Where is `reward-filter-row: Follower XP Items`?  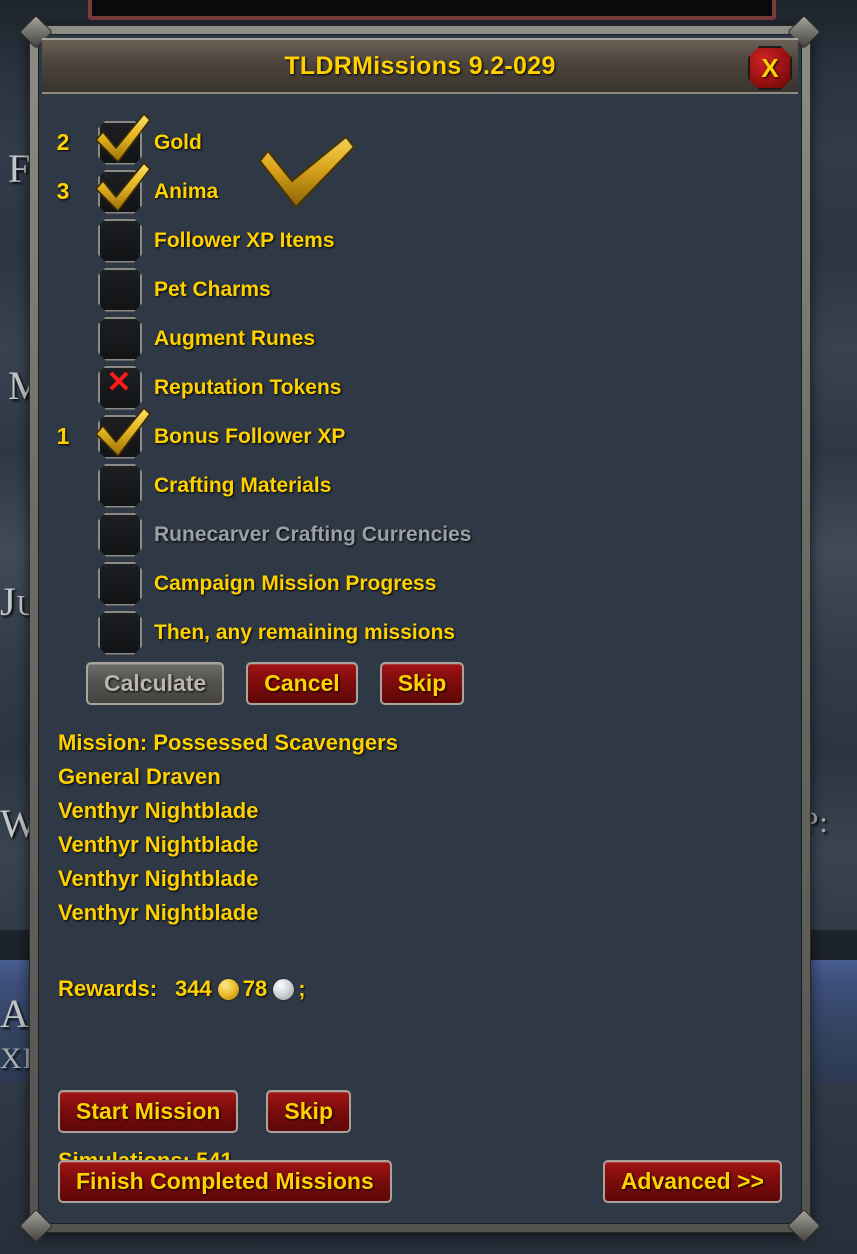 reward-filter-row: Follower XP Items is located at coordinates (420, 240).